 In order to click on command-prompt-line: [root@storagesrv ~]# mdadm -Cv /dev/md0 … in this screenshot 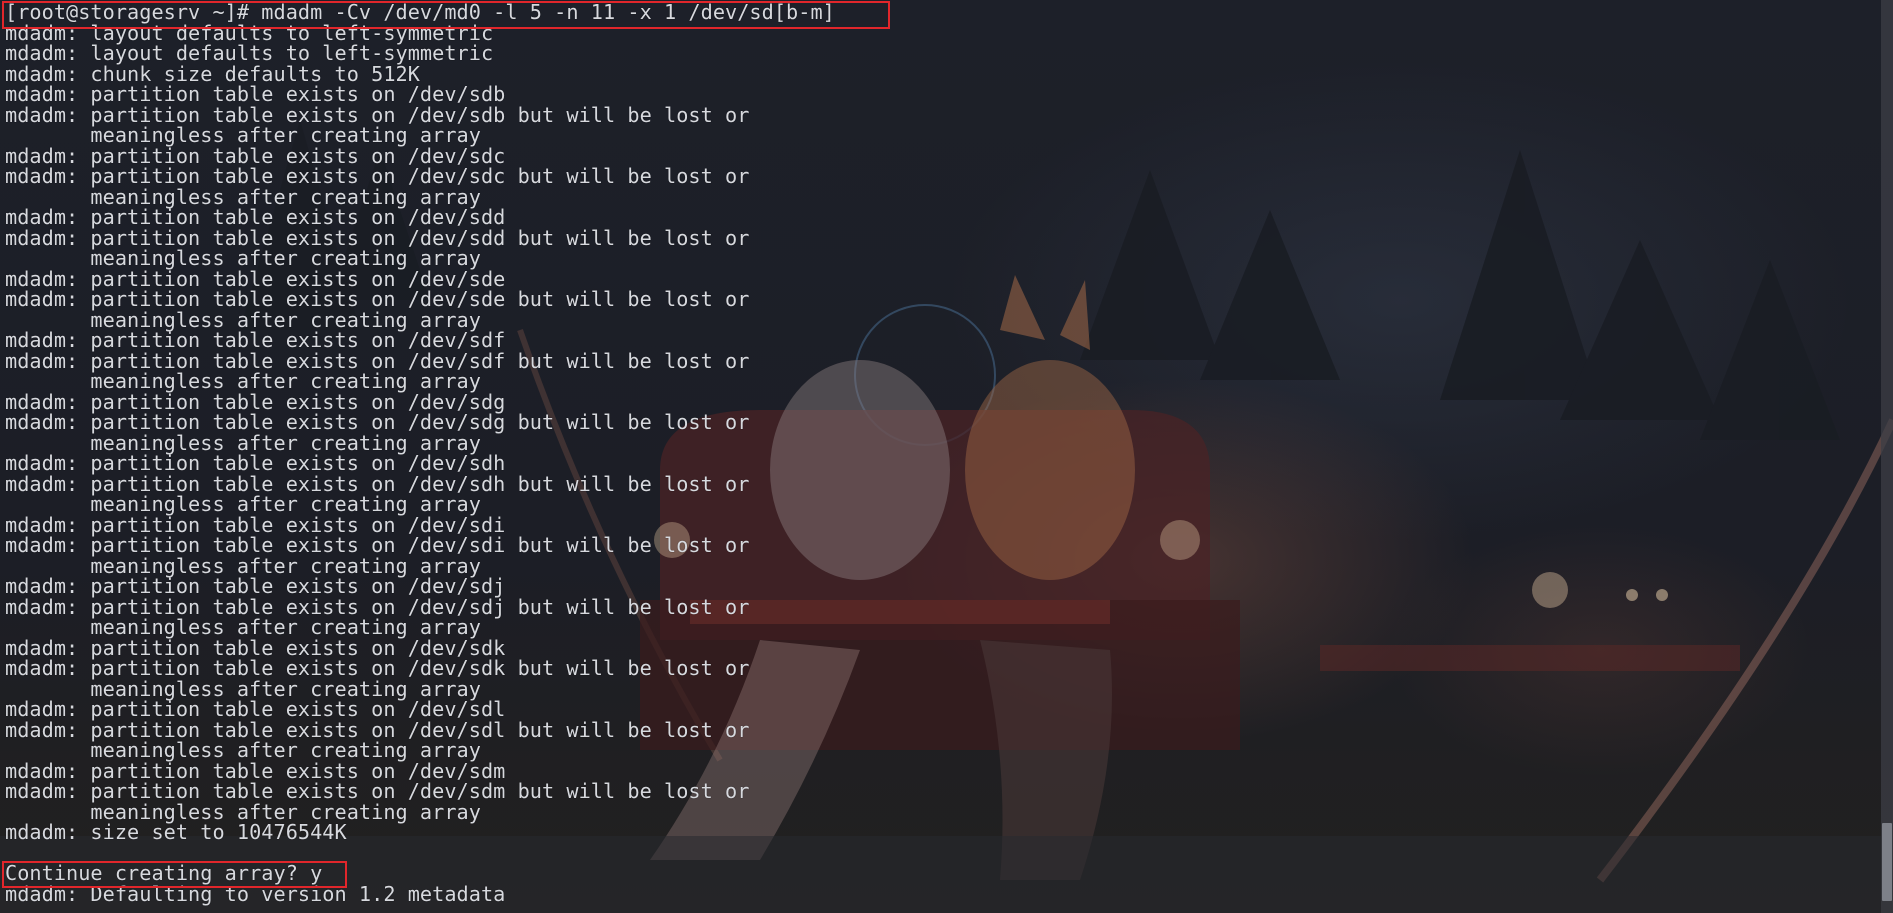, I will do `click(420, 13)`.